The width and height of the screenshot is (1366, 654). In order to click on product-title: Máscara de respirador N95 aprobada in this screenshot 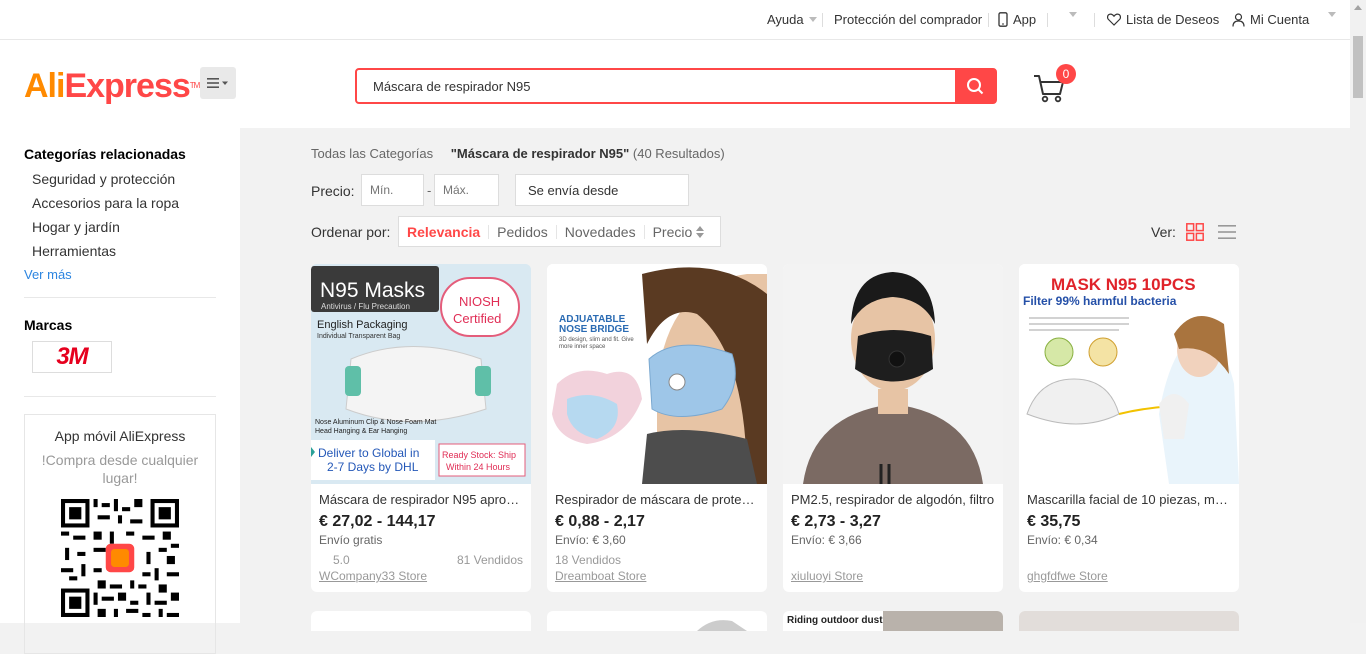, I will do `click(421, 499)`.